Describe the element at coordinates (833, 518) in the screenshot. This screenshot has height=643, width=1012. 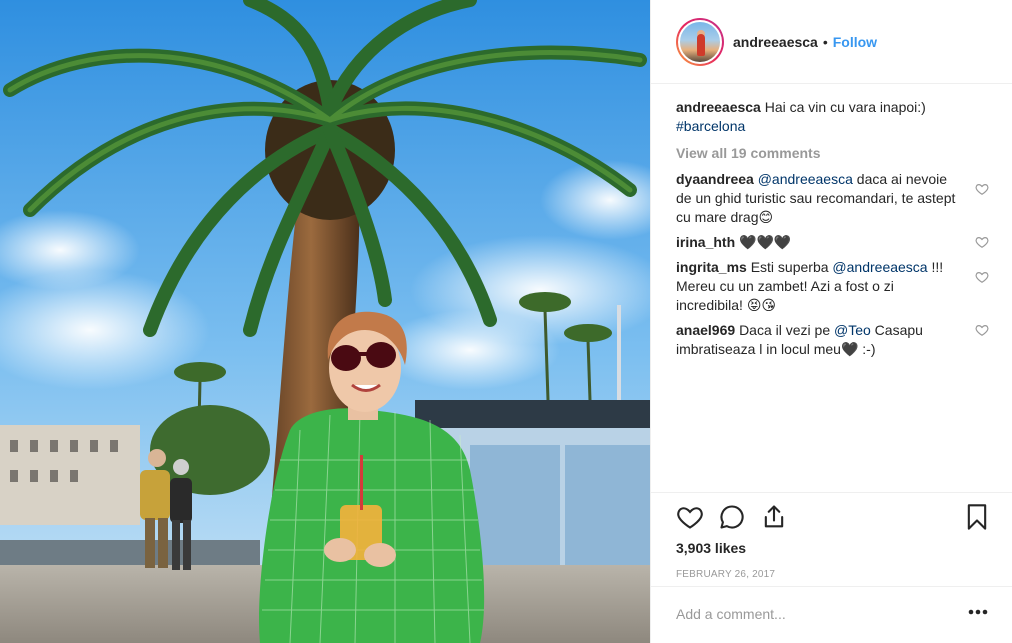
I see `action-icon-row` at that location.